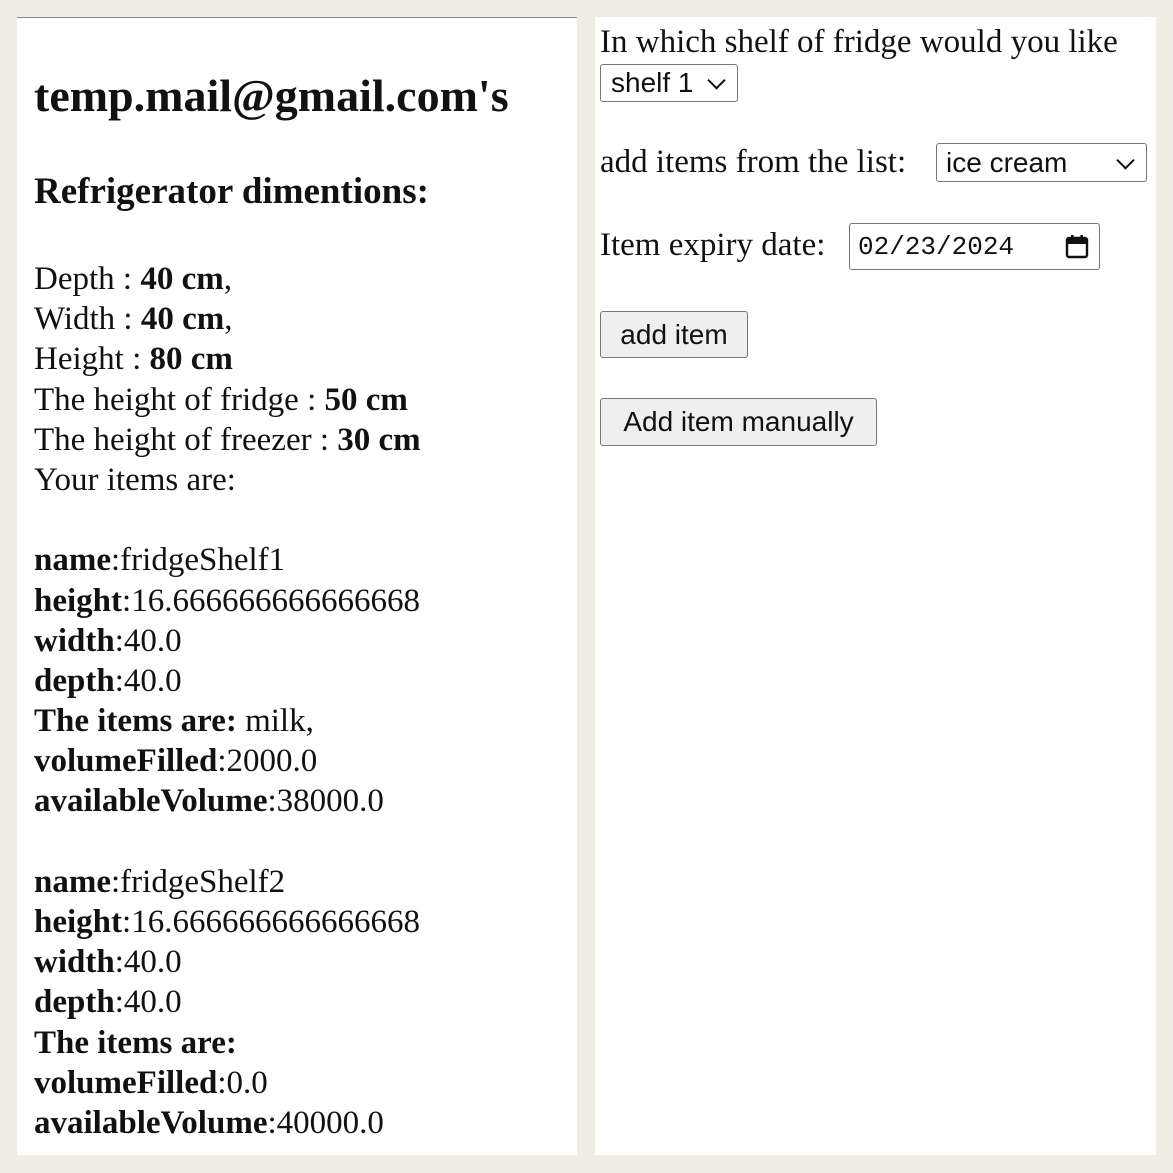  I want to click on fridge-height-line: The height of fridge : 50 cm, so click(221, 399).